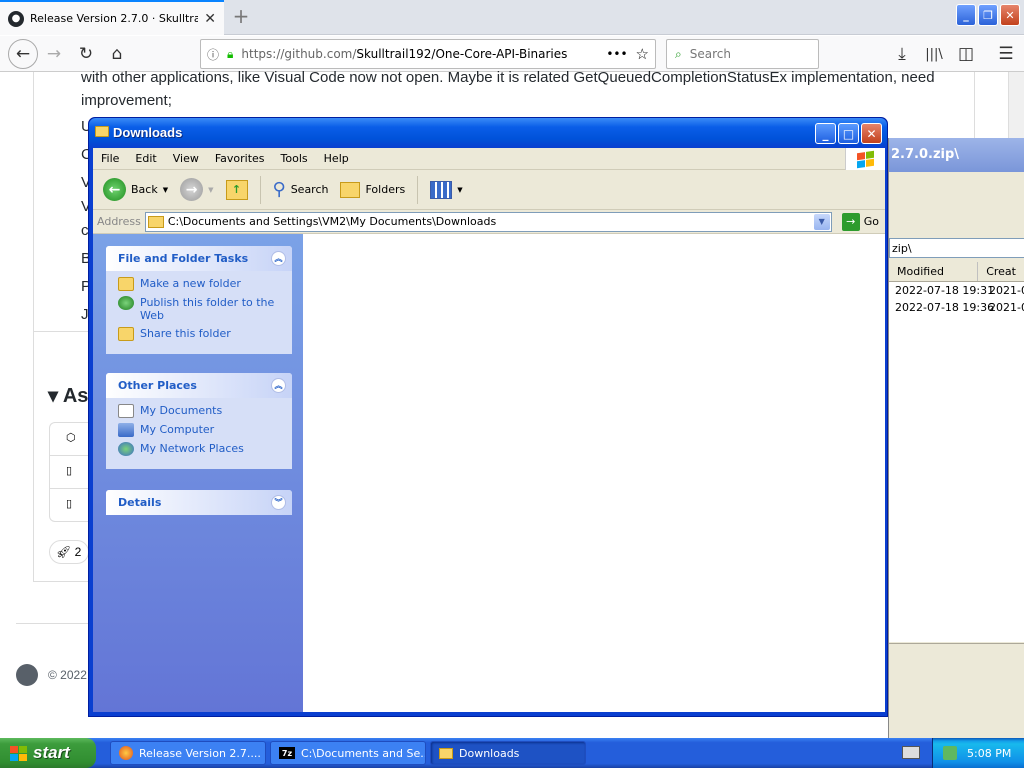 The image size is (1024, 768). Describe the element at coordinates (350, 189) in the screenshot. I see `folders-icon` at that location.